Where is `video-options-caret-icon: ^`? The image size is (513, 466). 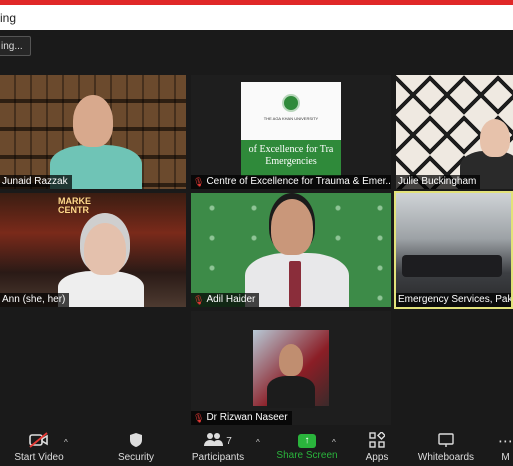
video-options-caret-icon: ^ is located at coordinates (66, 442).